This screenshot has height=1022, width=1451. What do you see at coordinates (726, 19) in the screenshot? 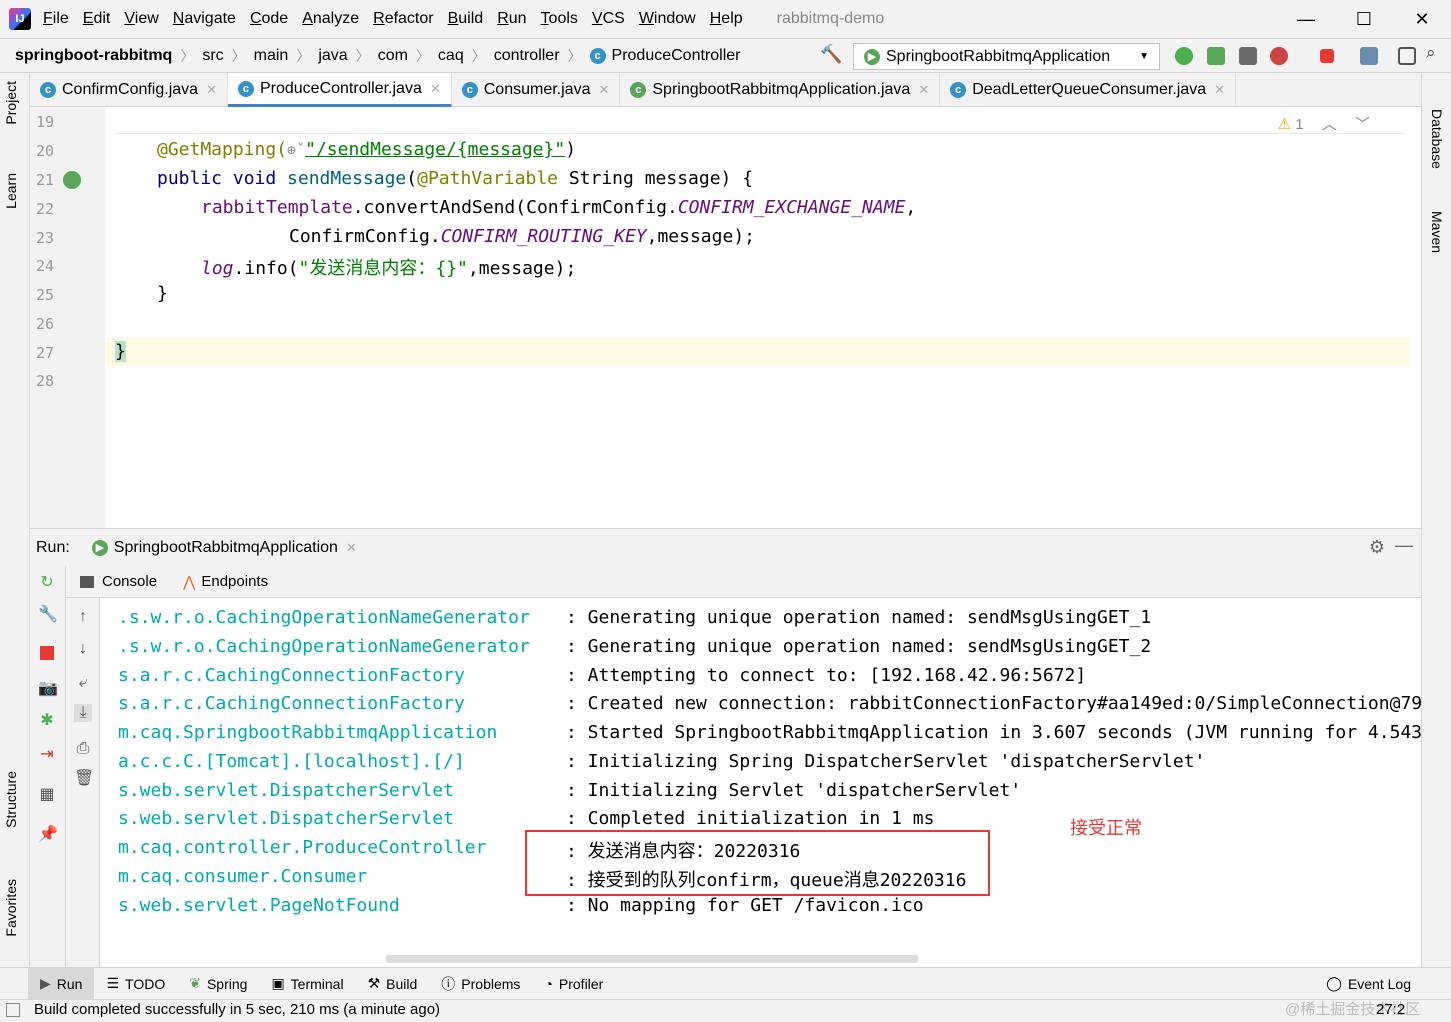
I see `menu-help: Help` at bounding box center [726, 19].